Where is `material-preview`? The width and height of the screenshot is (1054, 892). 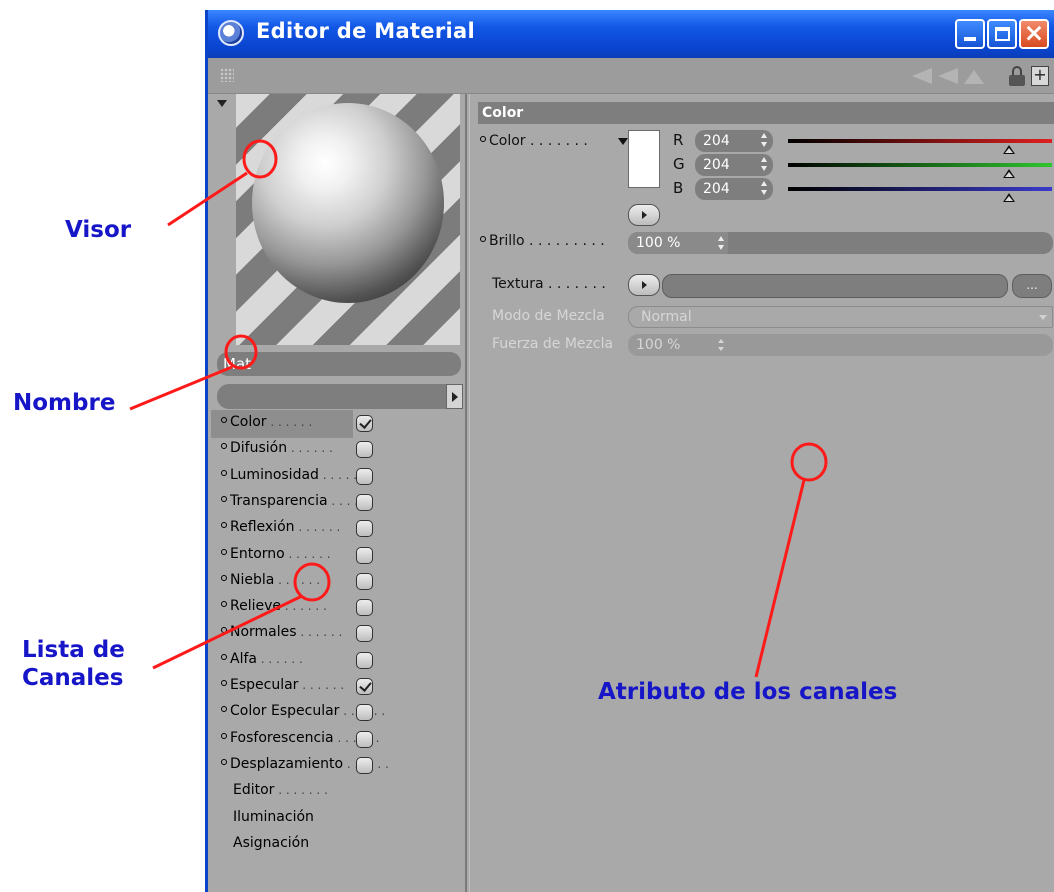
material-preview is located at coordinates (348, 219).